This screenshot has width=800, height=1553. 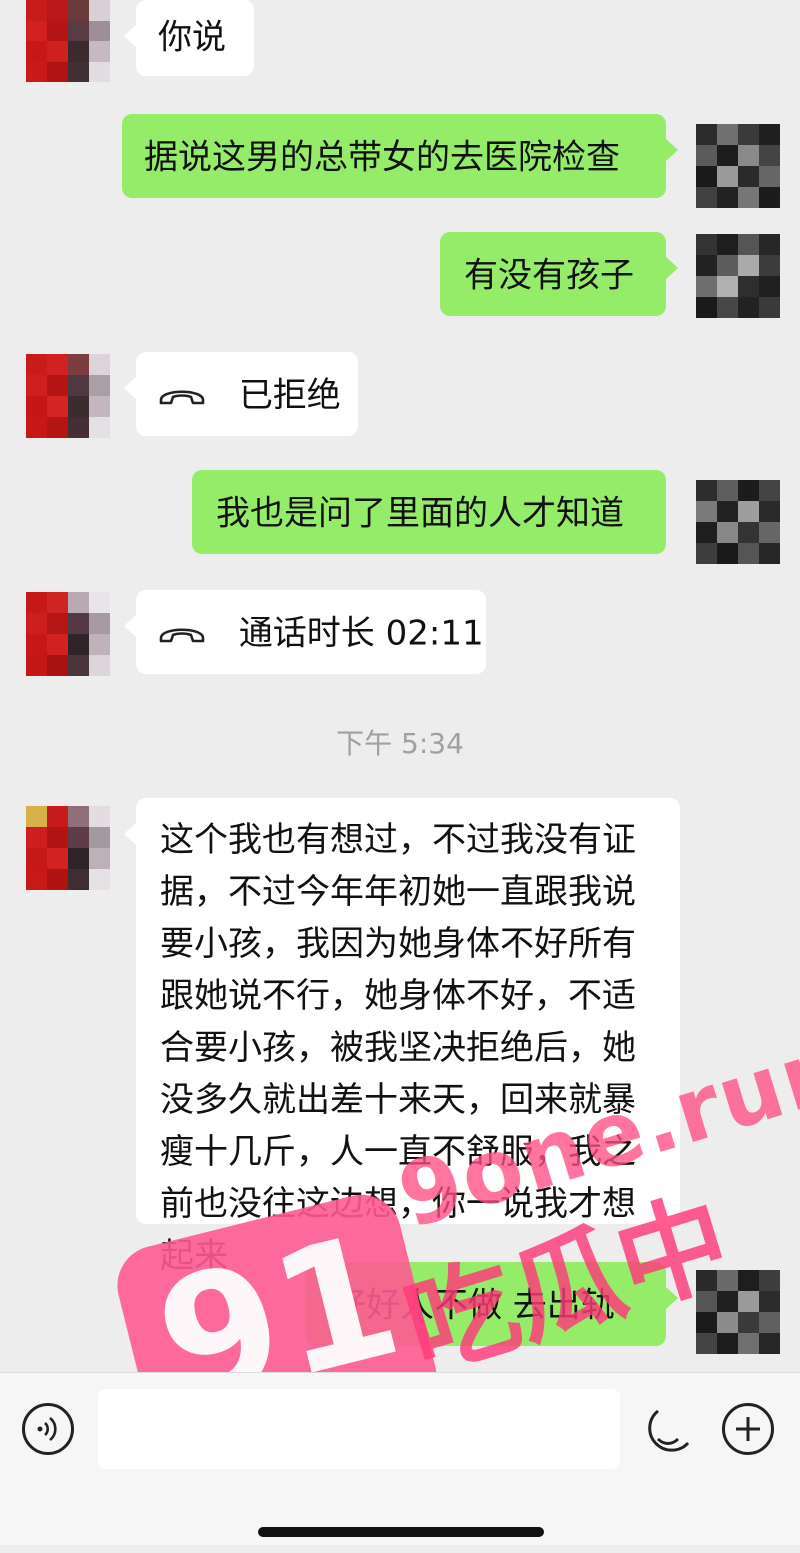 I want to click on message-line: 这个我也有想过，不过我没有证, so click(x=398, y=840).